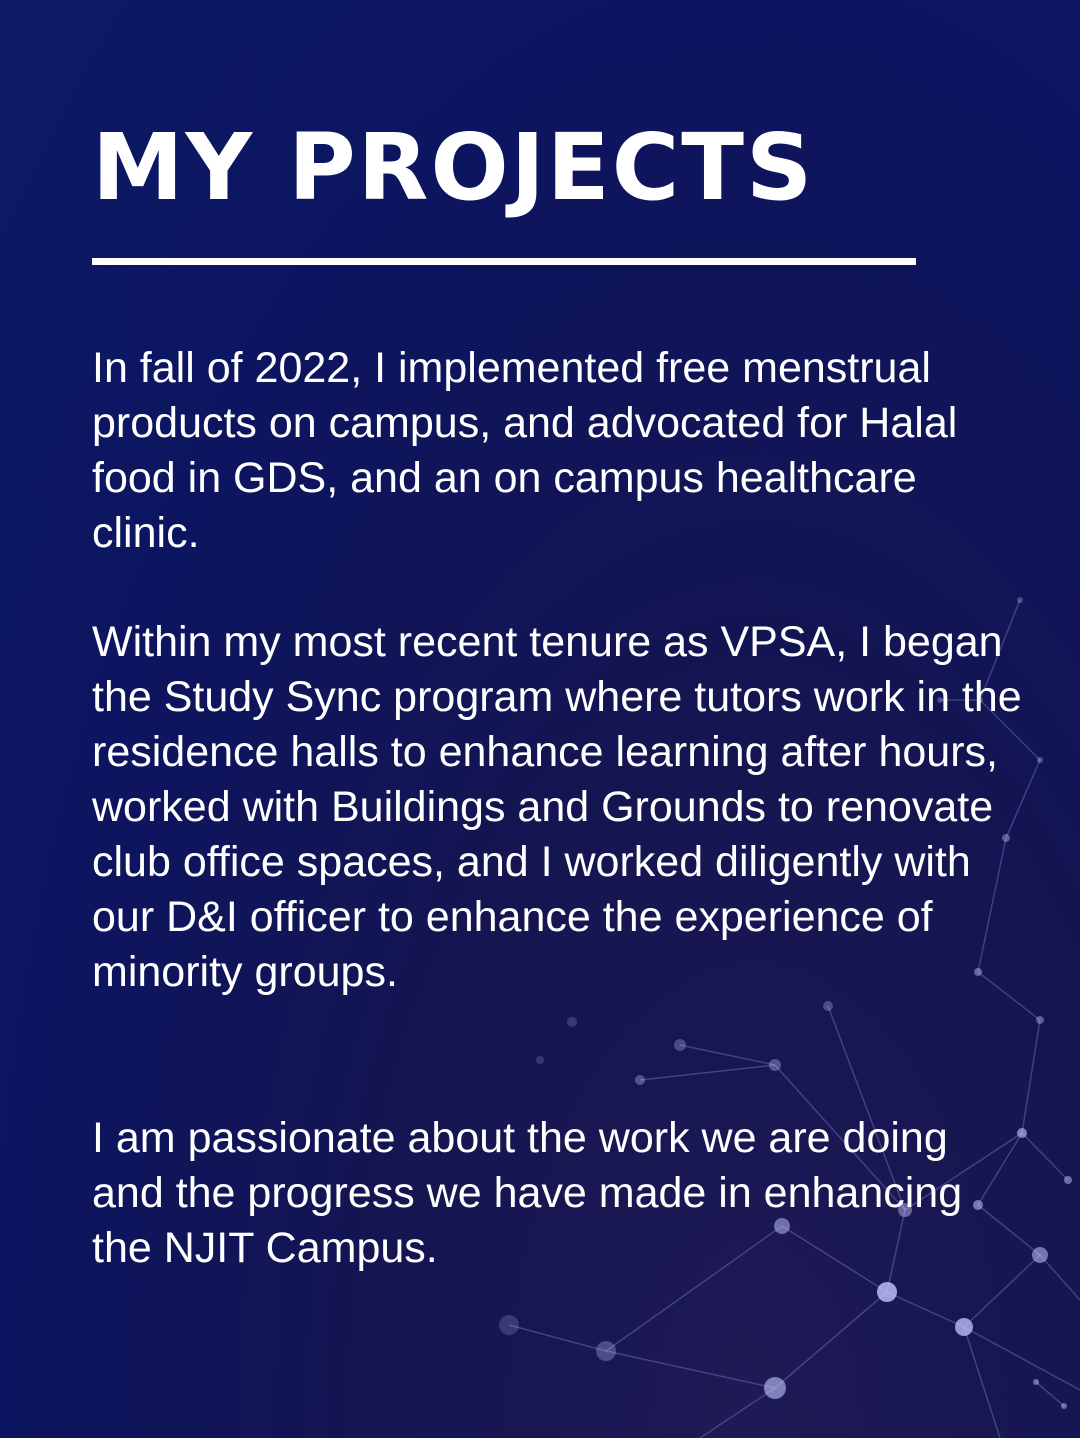 This screenshot has width=1080, height=1438. What do you see at coordinates (504, 261) in the screenshot?
I see `title-divider` at bounding box center [504, 261].